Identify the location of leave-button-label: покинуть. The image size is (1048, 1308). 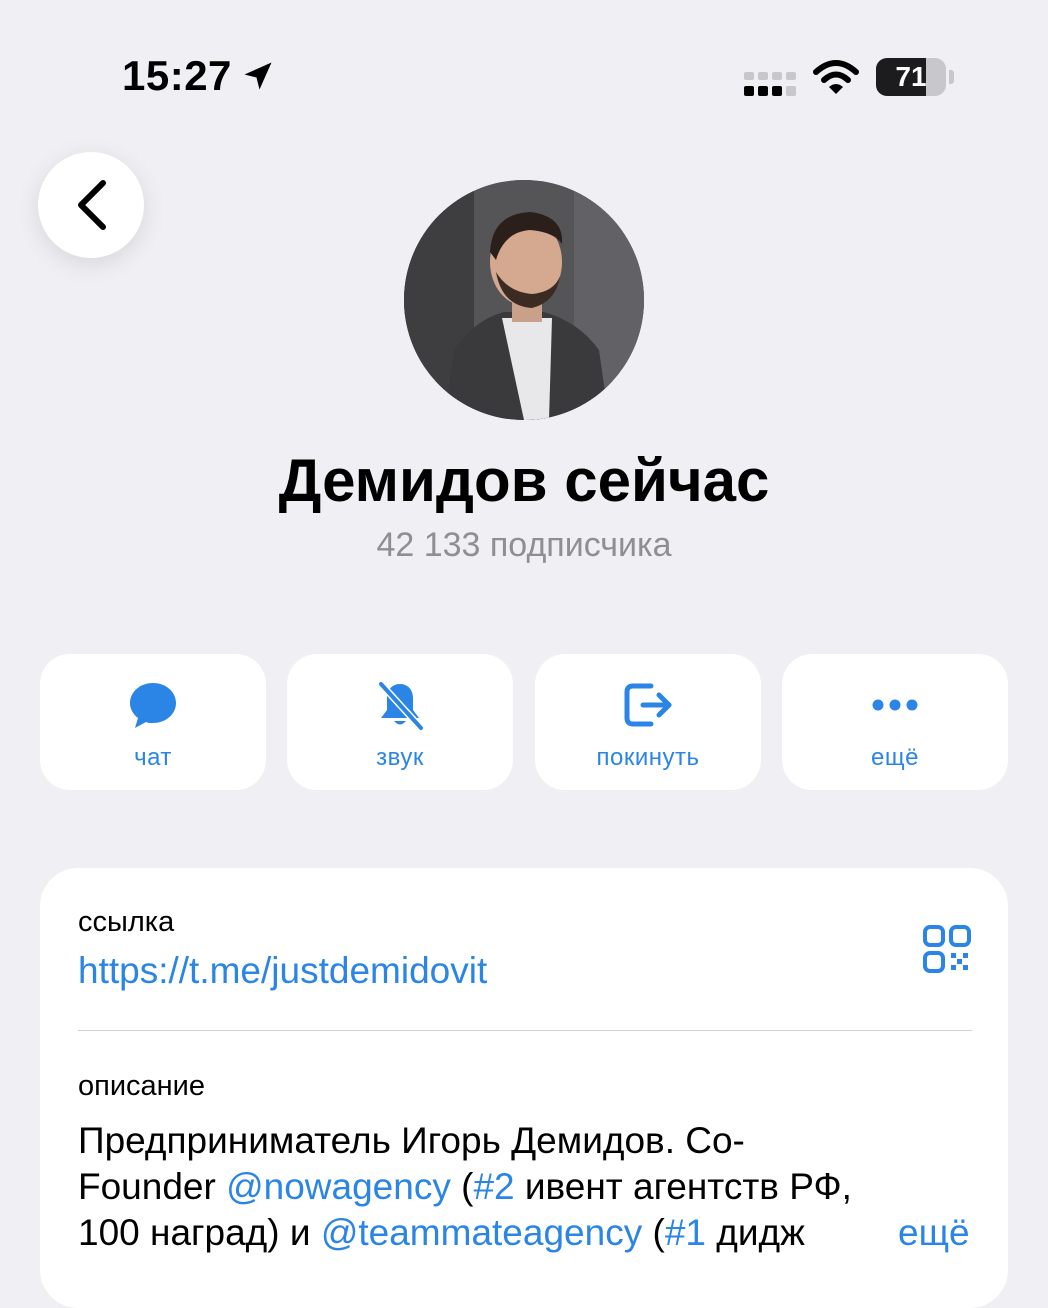
(648, 757).